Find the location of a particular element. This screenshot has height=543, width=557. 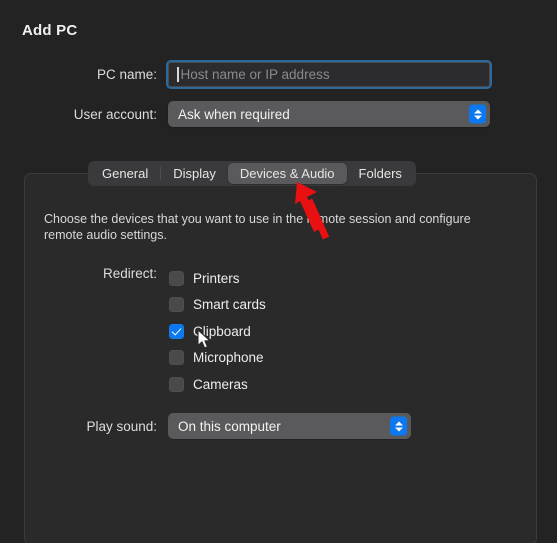

play-sound-select: On this computer is located at coordinates (289, 426).